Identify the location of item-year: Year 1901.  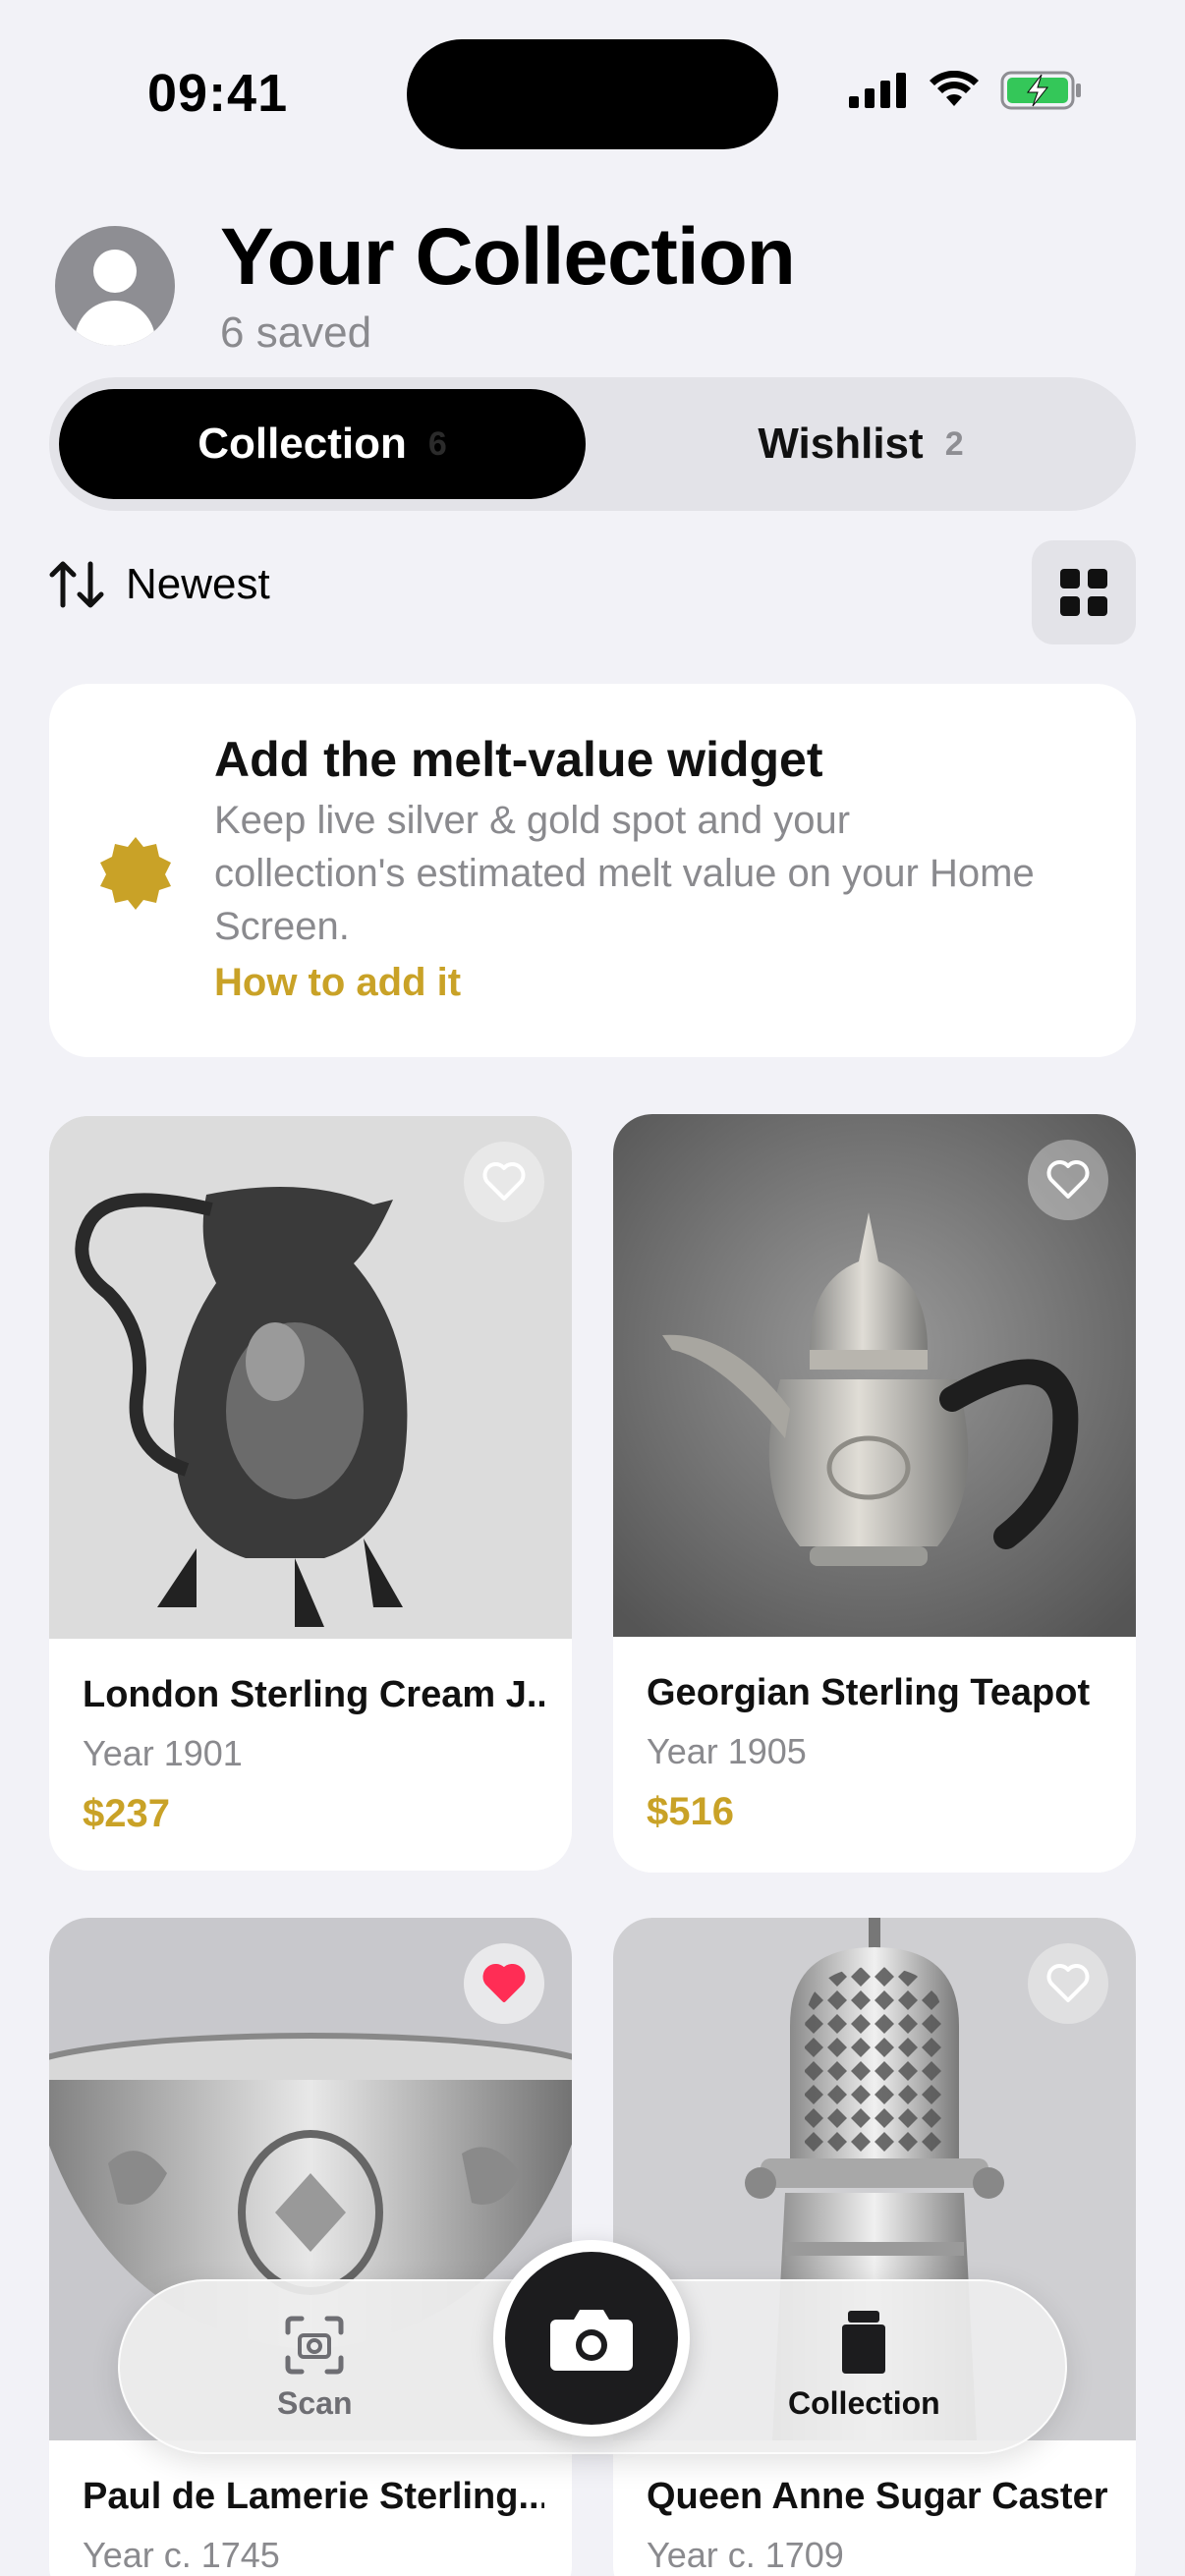
(163, 1753).